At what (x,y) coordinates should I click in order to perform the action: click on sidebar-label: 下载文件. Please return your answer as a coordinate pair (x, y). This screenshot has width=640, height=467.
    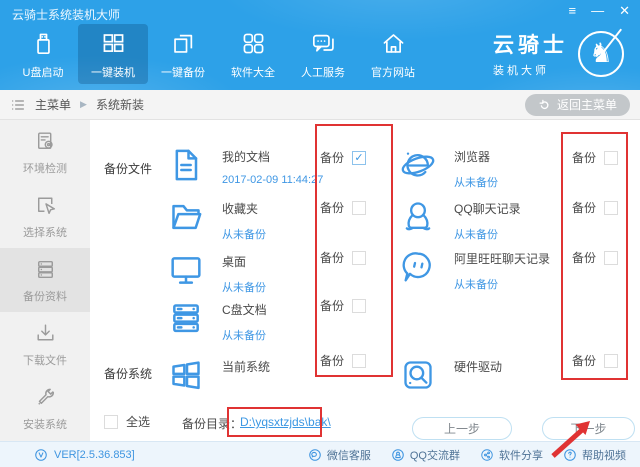
    Looking at the image, I should click on (45, 360).